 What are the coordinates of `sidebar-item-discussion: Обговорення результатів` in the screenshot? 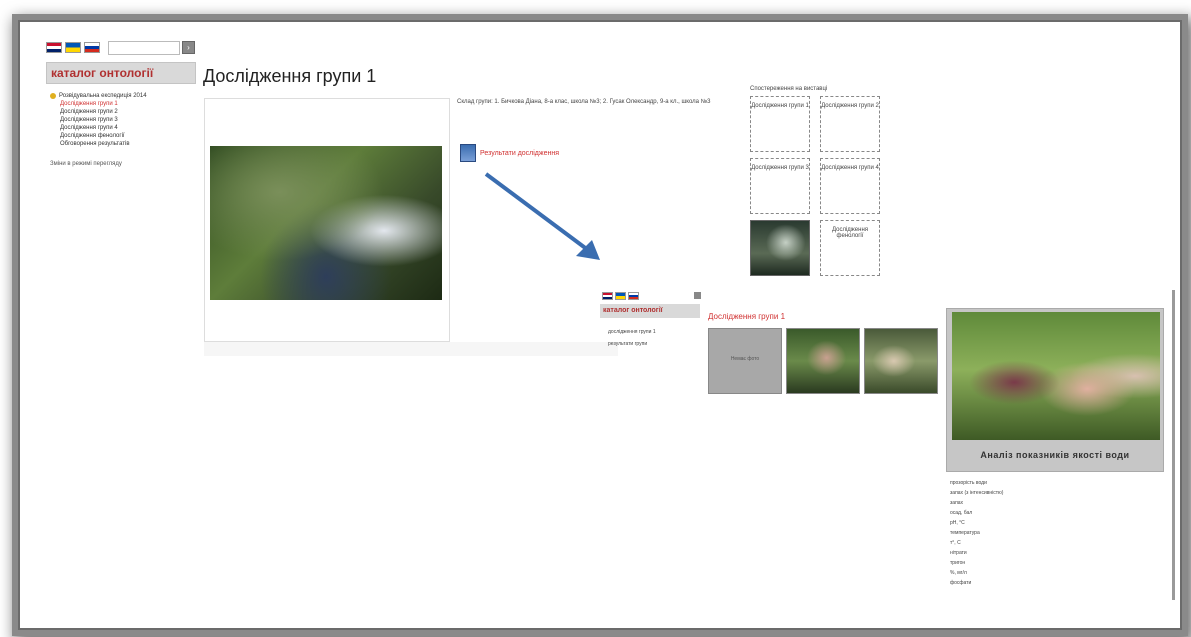 It's located at (130, 144).